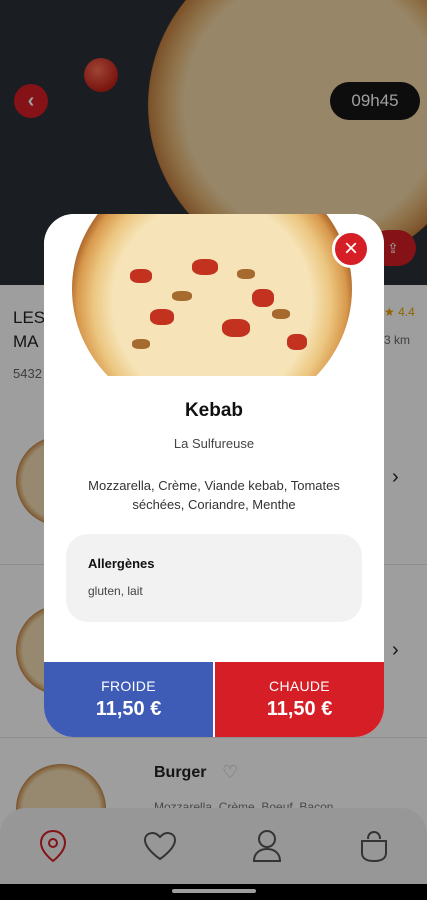  I want to click on allergens-list: gluten, lait, so click(115, 591).